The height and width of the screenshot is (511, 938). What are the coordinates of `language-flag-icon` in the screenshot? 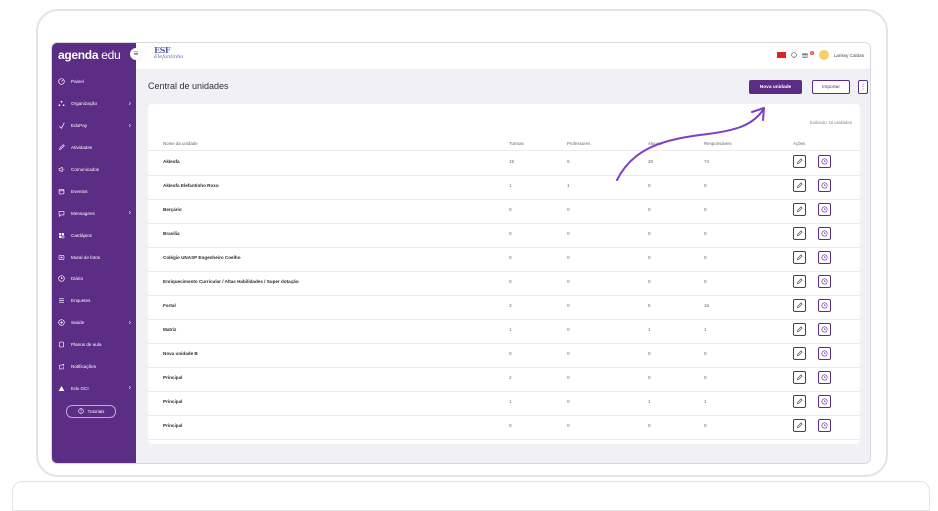 It's located at (781, 55).